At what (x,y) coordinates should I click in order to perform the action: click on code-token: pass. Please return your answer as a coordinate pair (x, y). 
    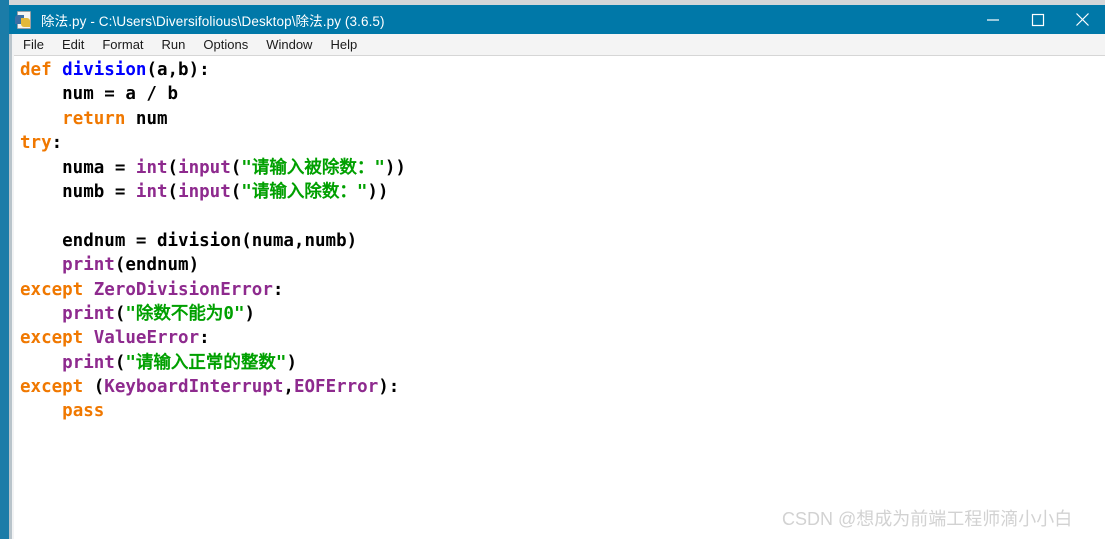
    Looking at the image, I should click on (83, 411).